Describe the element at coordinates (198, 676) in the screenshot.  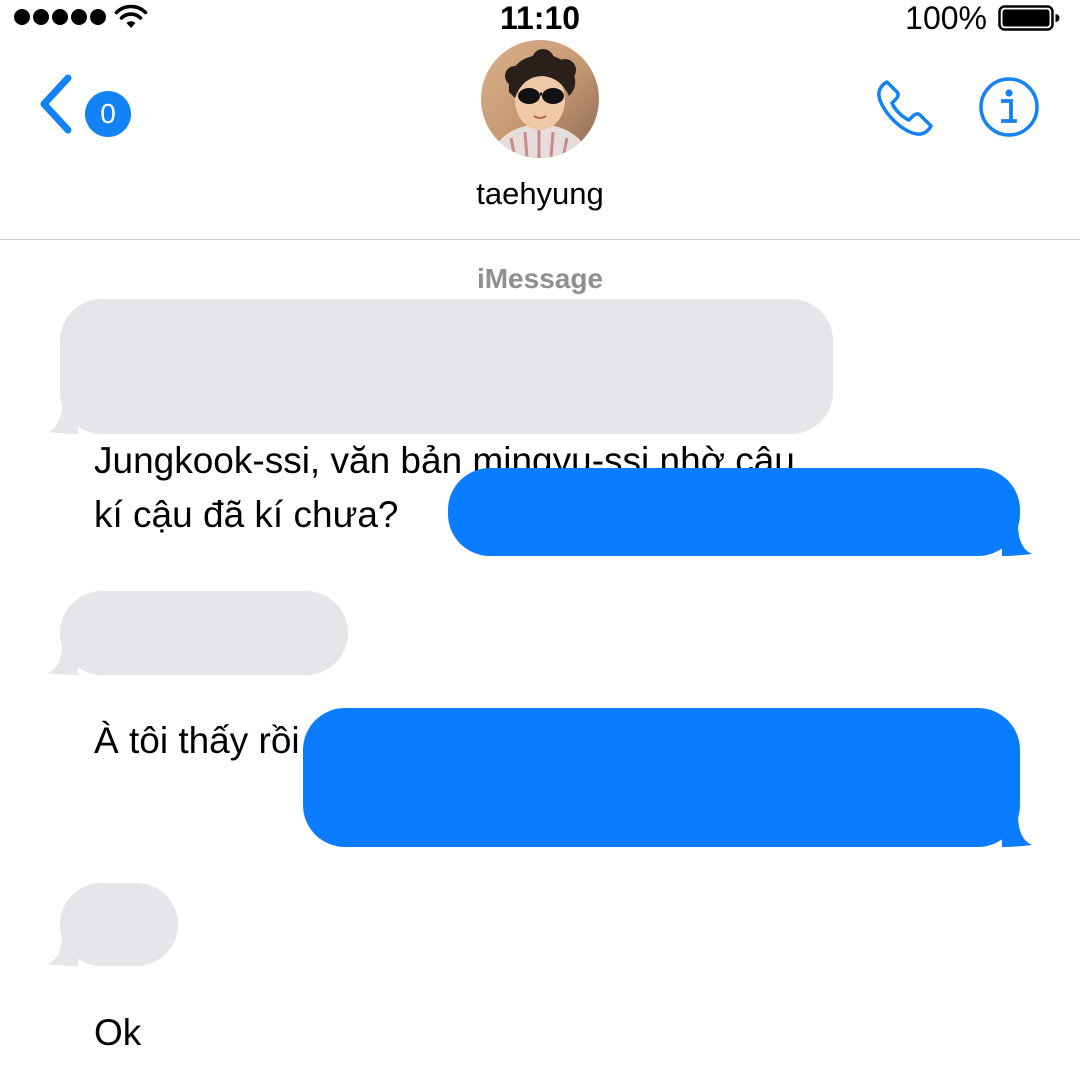
I see `incoming-message-bubble: À tôi thấy rồi` at that location.